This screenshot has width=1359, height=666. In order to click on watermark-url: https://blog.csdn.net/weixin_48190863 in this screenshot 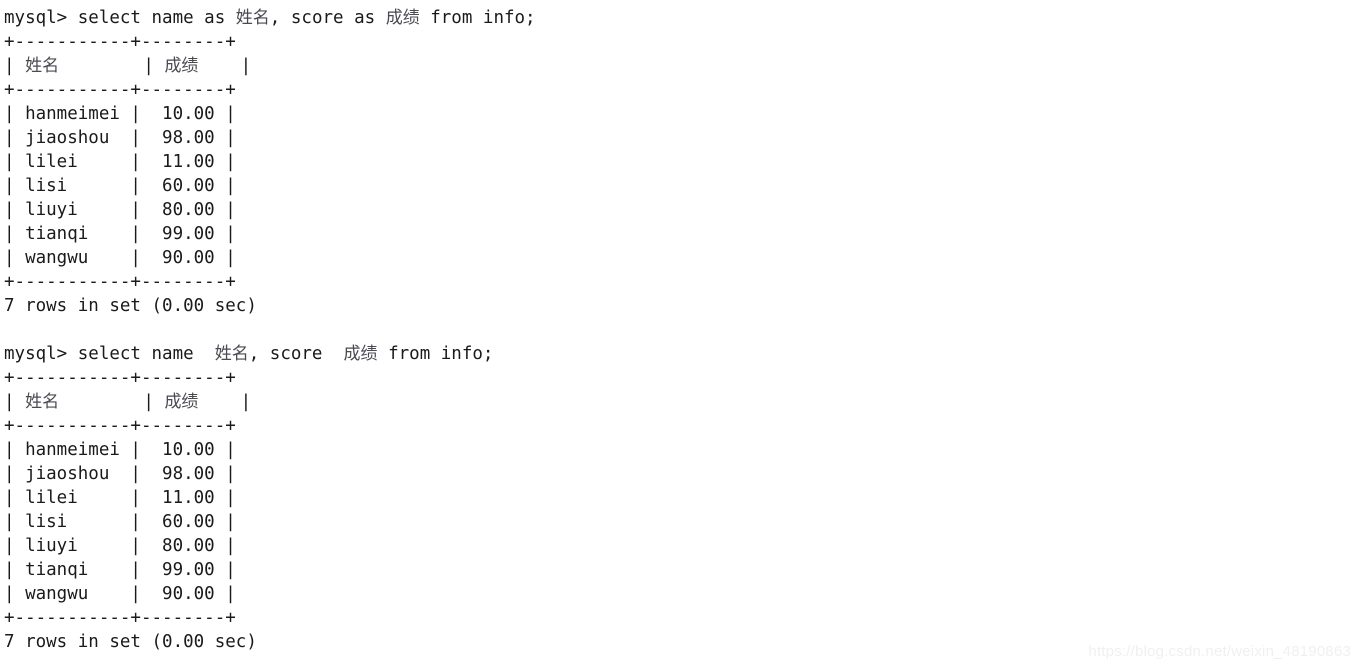, I will do `click(1219, 651)`.